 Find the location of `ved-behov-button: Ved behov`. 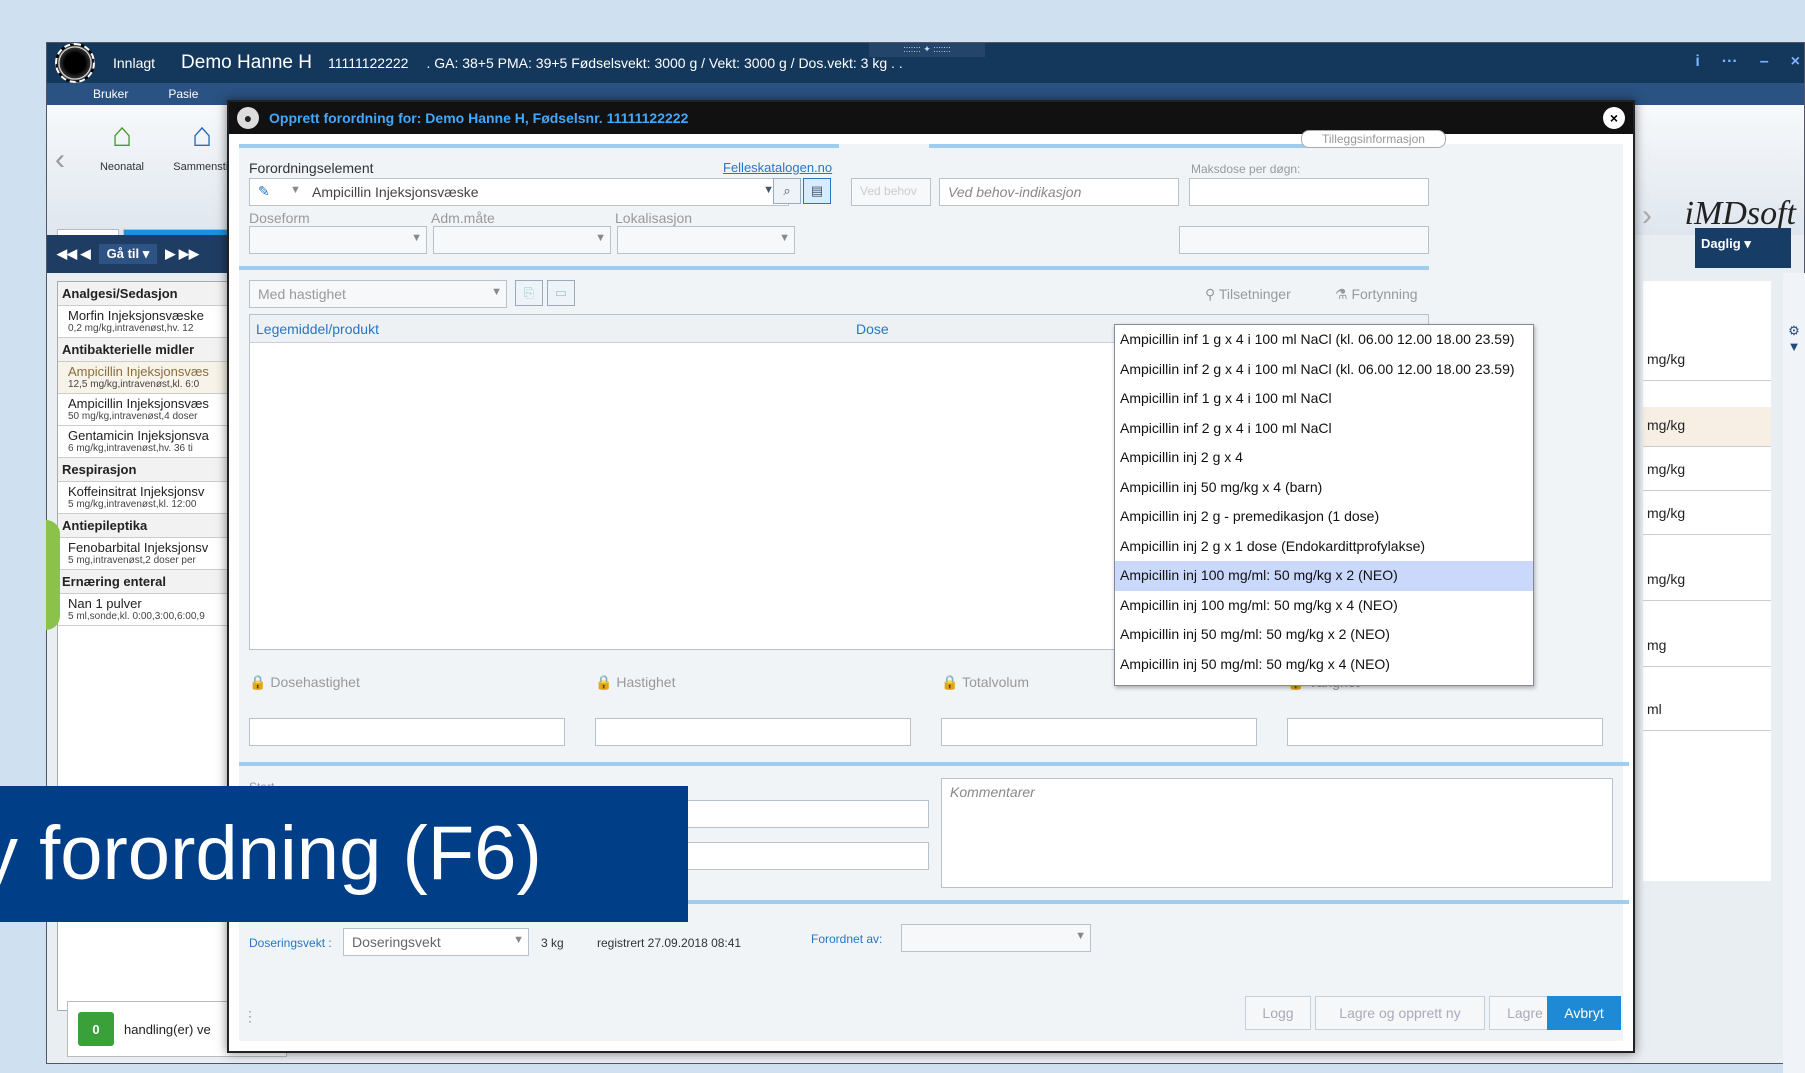

ved-behov-button: Ved behov is located at coordinates (891, 192).